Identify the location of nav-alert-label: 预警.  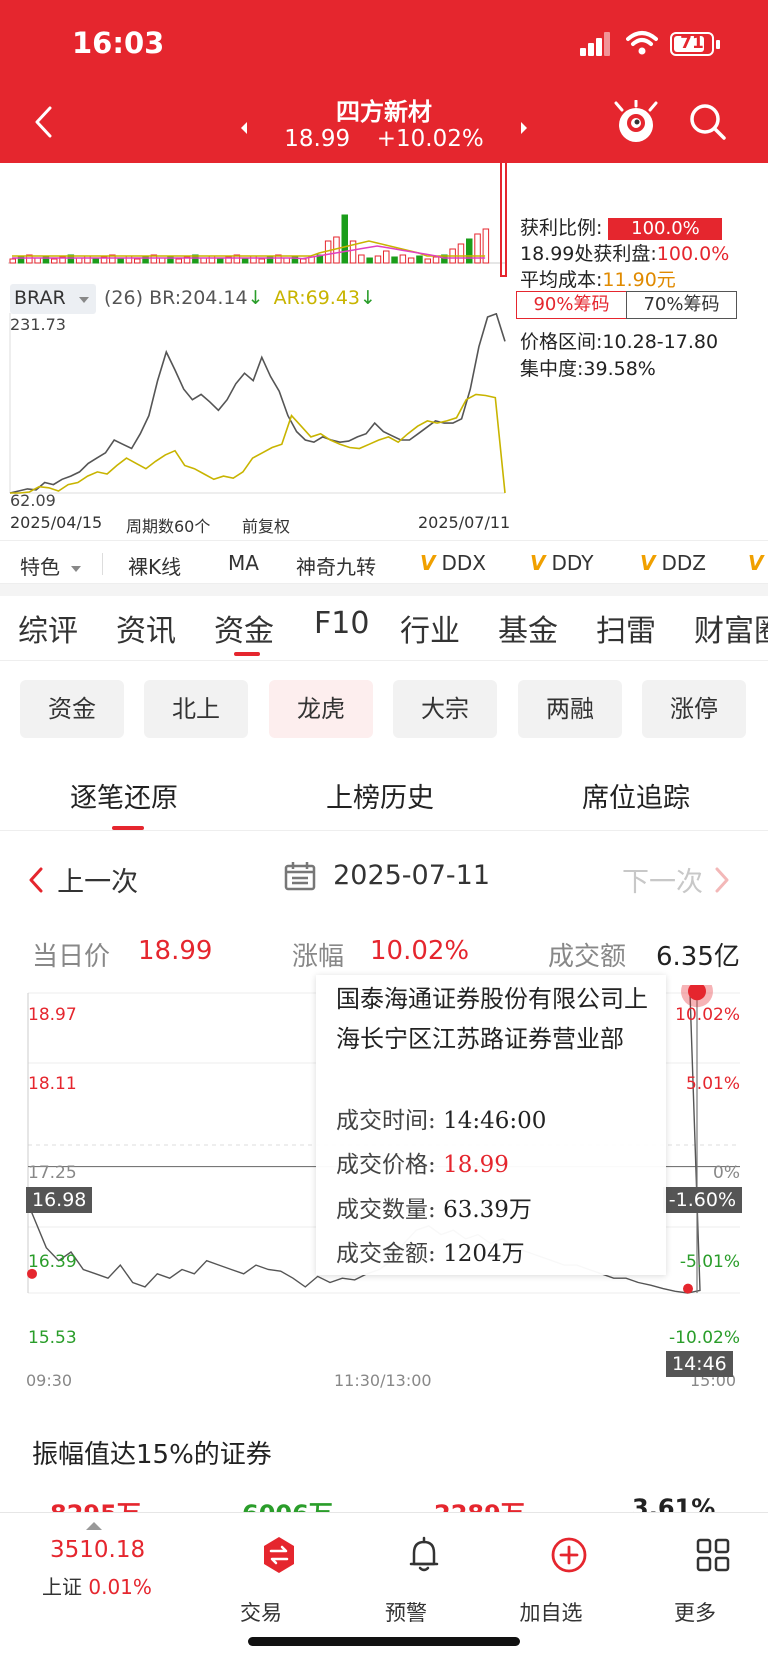
(406, 1613).